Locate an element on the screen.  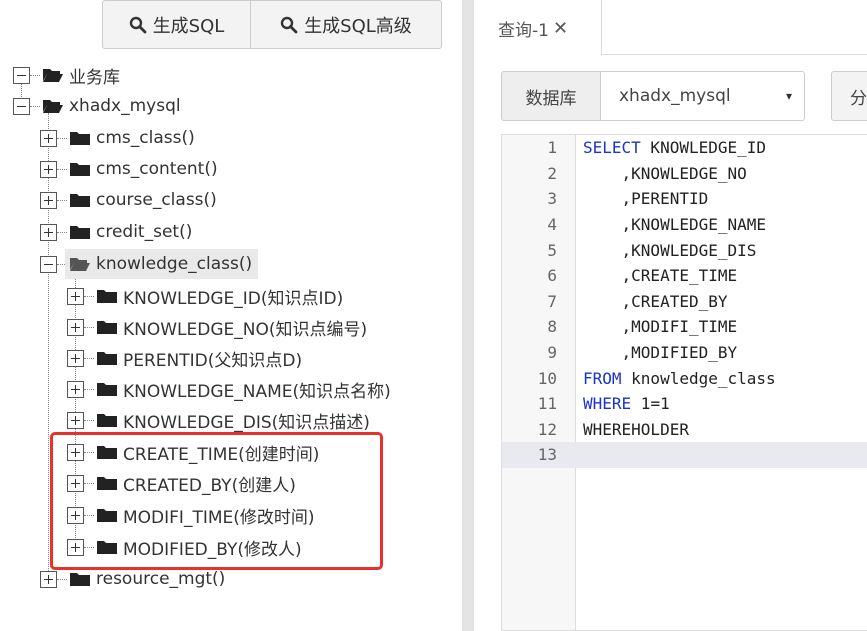
tree-node-label: resource_mgt() is located at coordinates (161, 579).